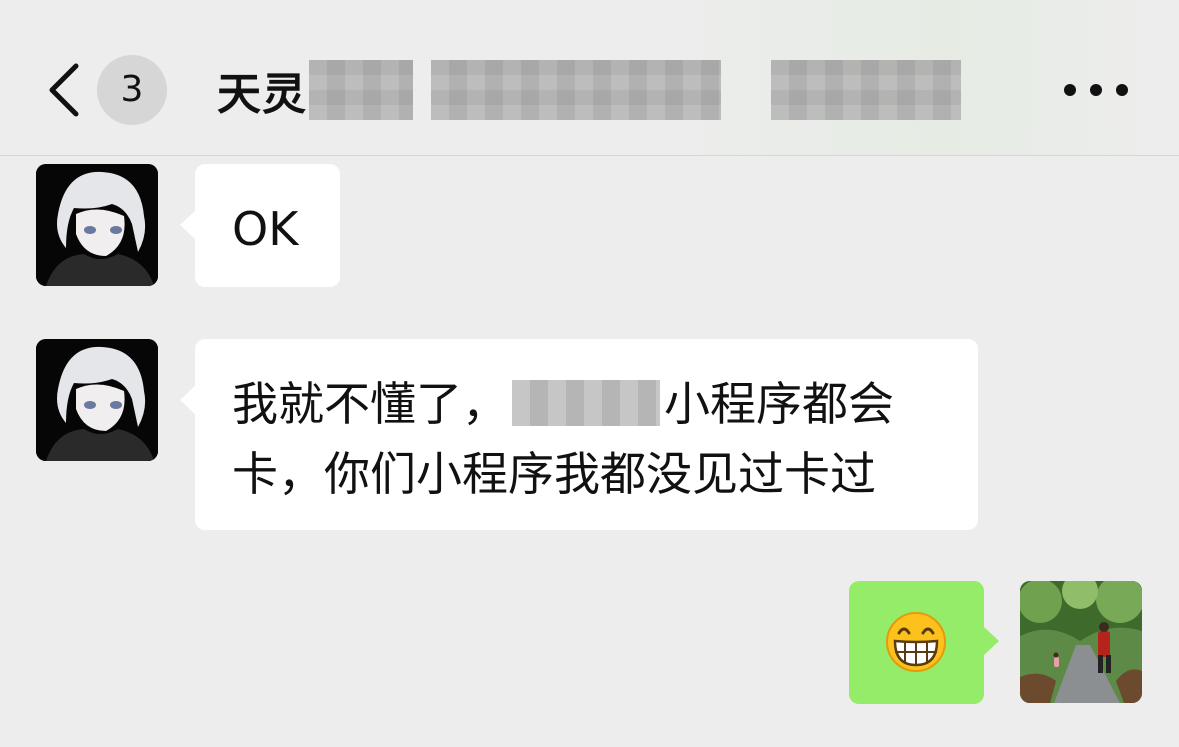 This screenshot has height=747, width=1179. Describe the element at coordinates (132, 90) in the screenshot. I see `unread-count-badge: 3` at that location.